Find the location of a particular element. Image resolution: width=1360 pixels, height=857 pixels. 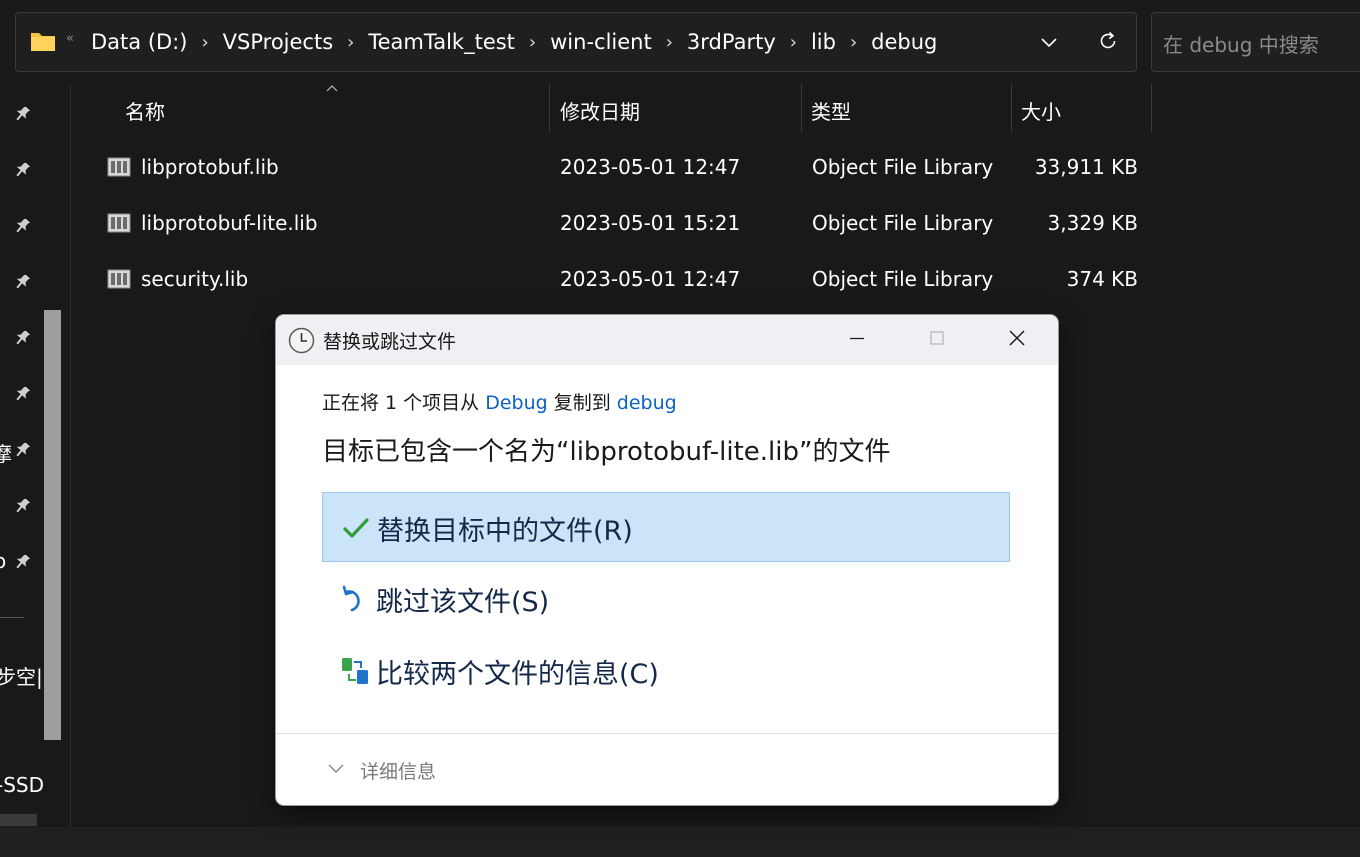

sort-ascending-icon is located at coordinates (332, 88).